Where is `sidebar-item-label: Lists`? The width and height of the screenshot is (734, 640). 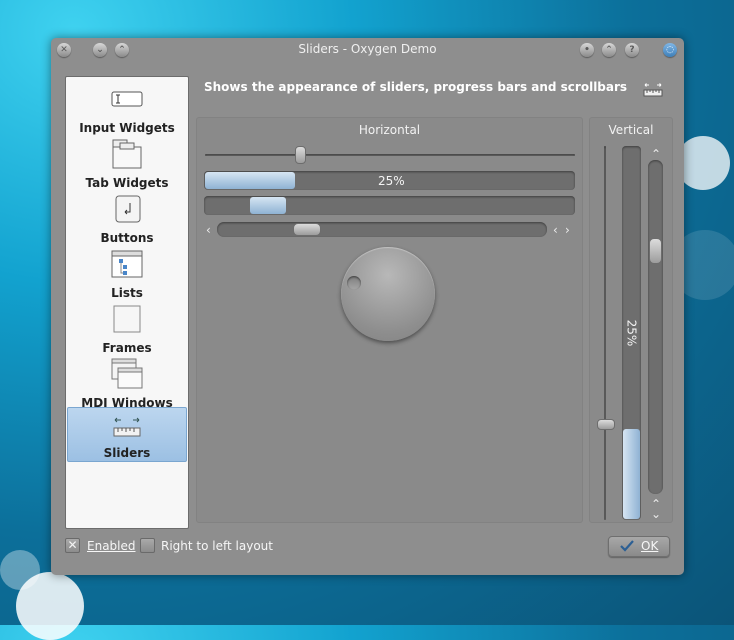
sidebar-item-label: Lists is located at coordinates (127, 293).